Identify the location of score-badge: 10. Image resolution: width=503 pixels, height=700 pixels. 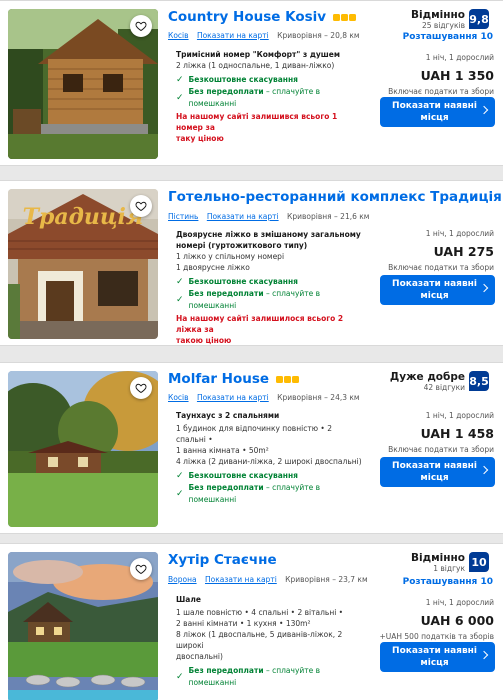
(479, 562).